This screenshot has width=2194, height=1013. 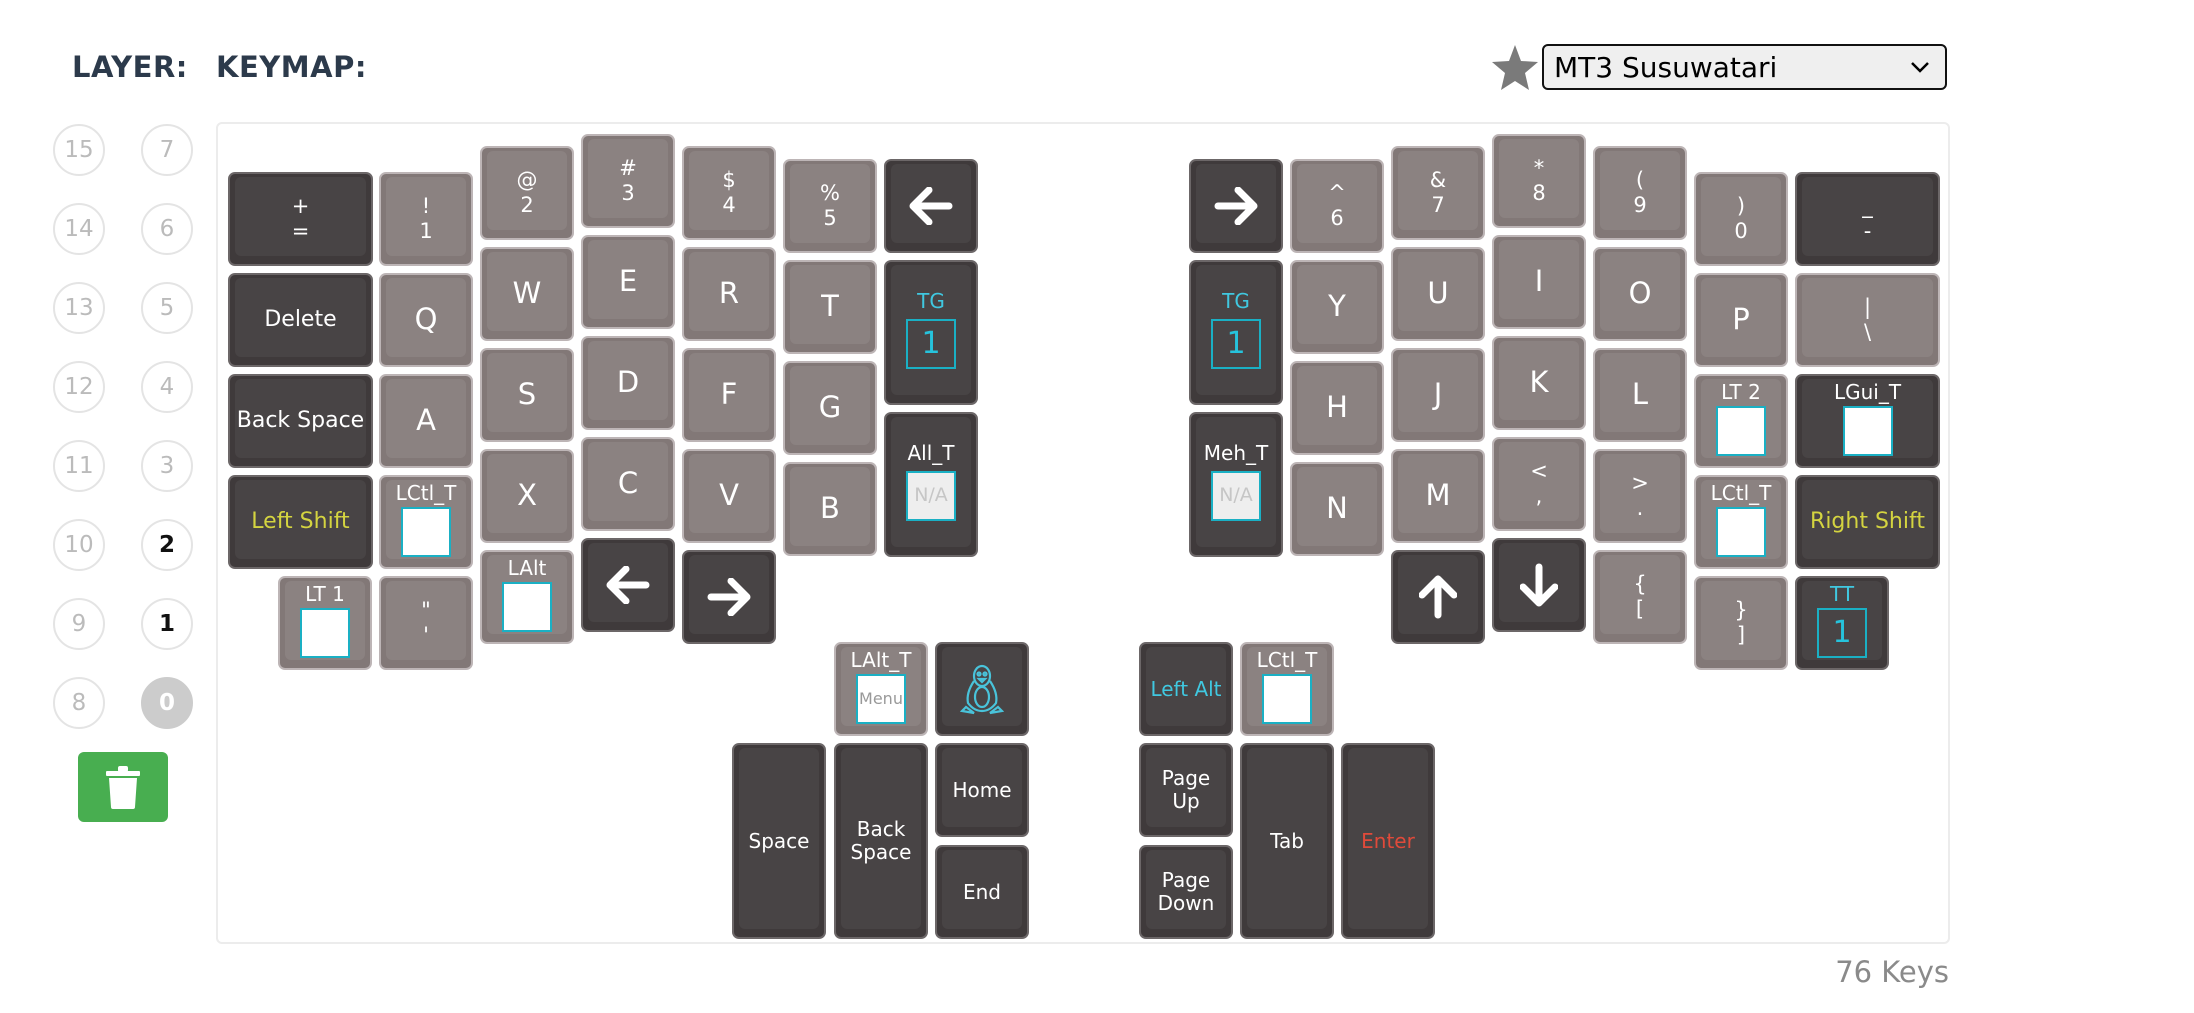 I want to click on layer-button-3: 3, so click(x=167, y=466).